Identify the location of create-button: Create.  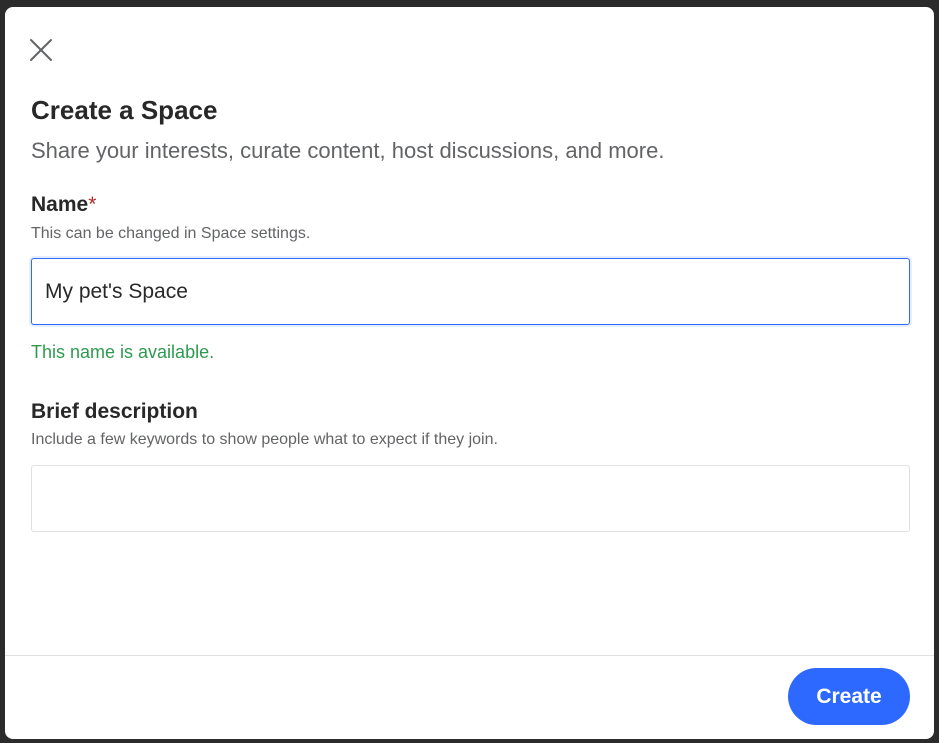
(849, 696).